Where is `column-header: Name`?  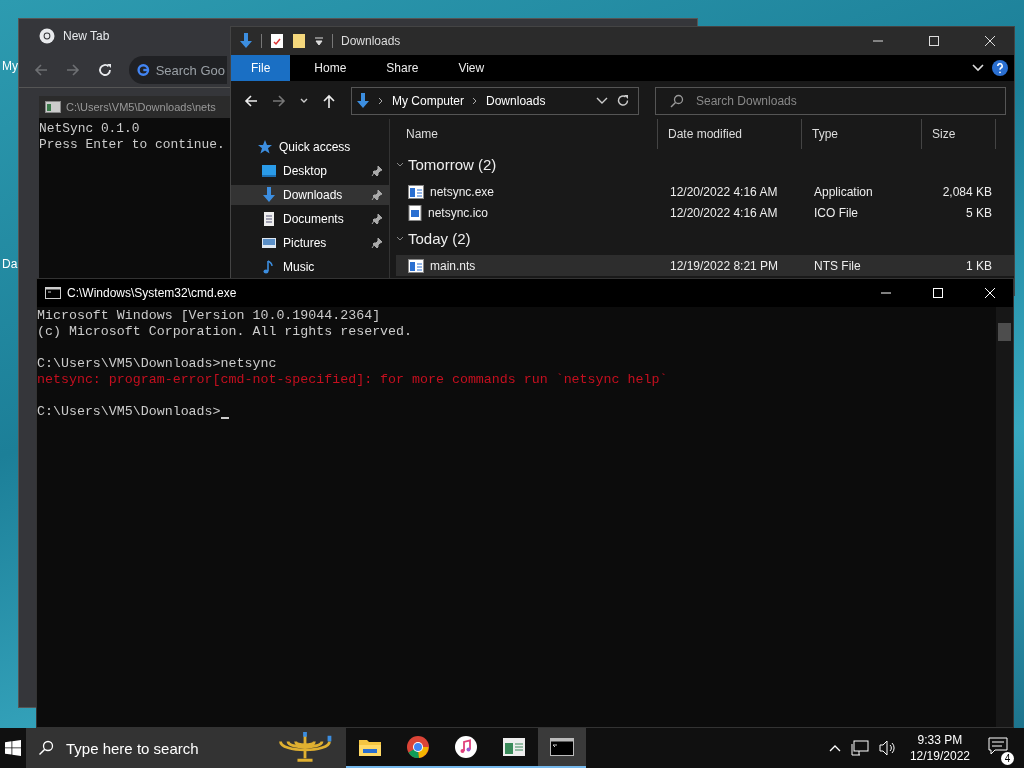 column-header: Name is located at coordinates (527, 134).